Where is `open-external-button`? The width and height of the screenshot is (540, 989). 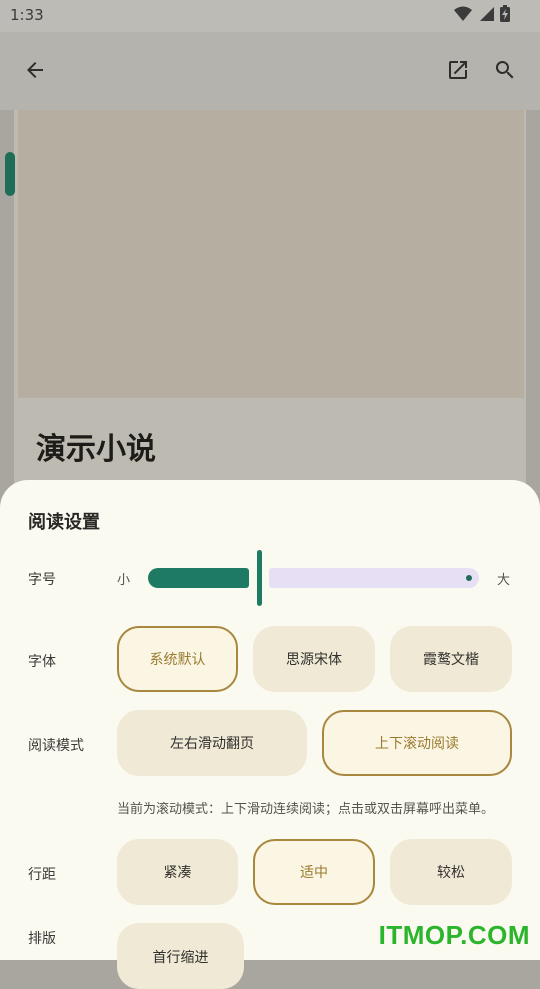
open-external-button is located at coordinates (458, 70).